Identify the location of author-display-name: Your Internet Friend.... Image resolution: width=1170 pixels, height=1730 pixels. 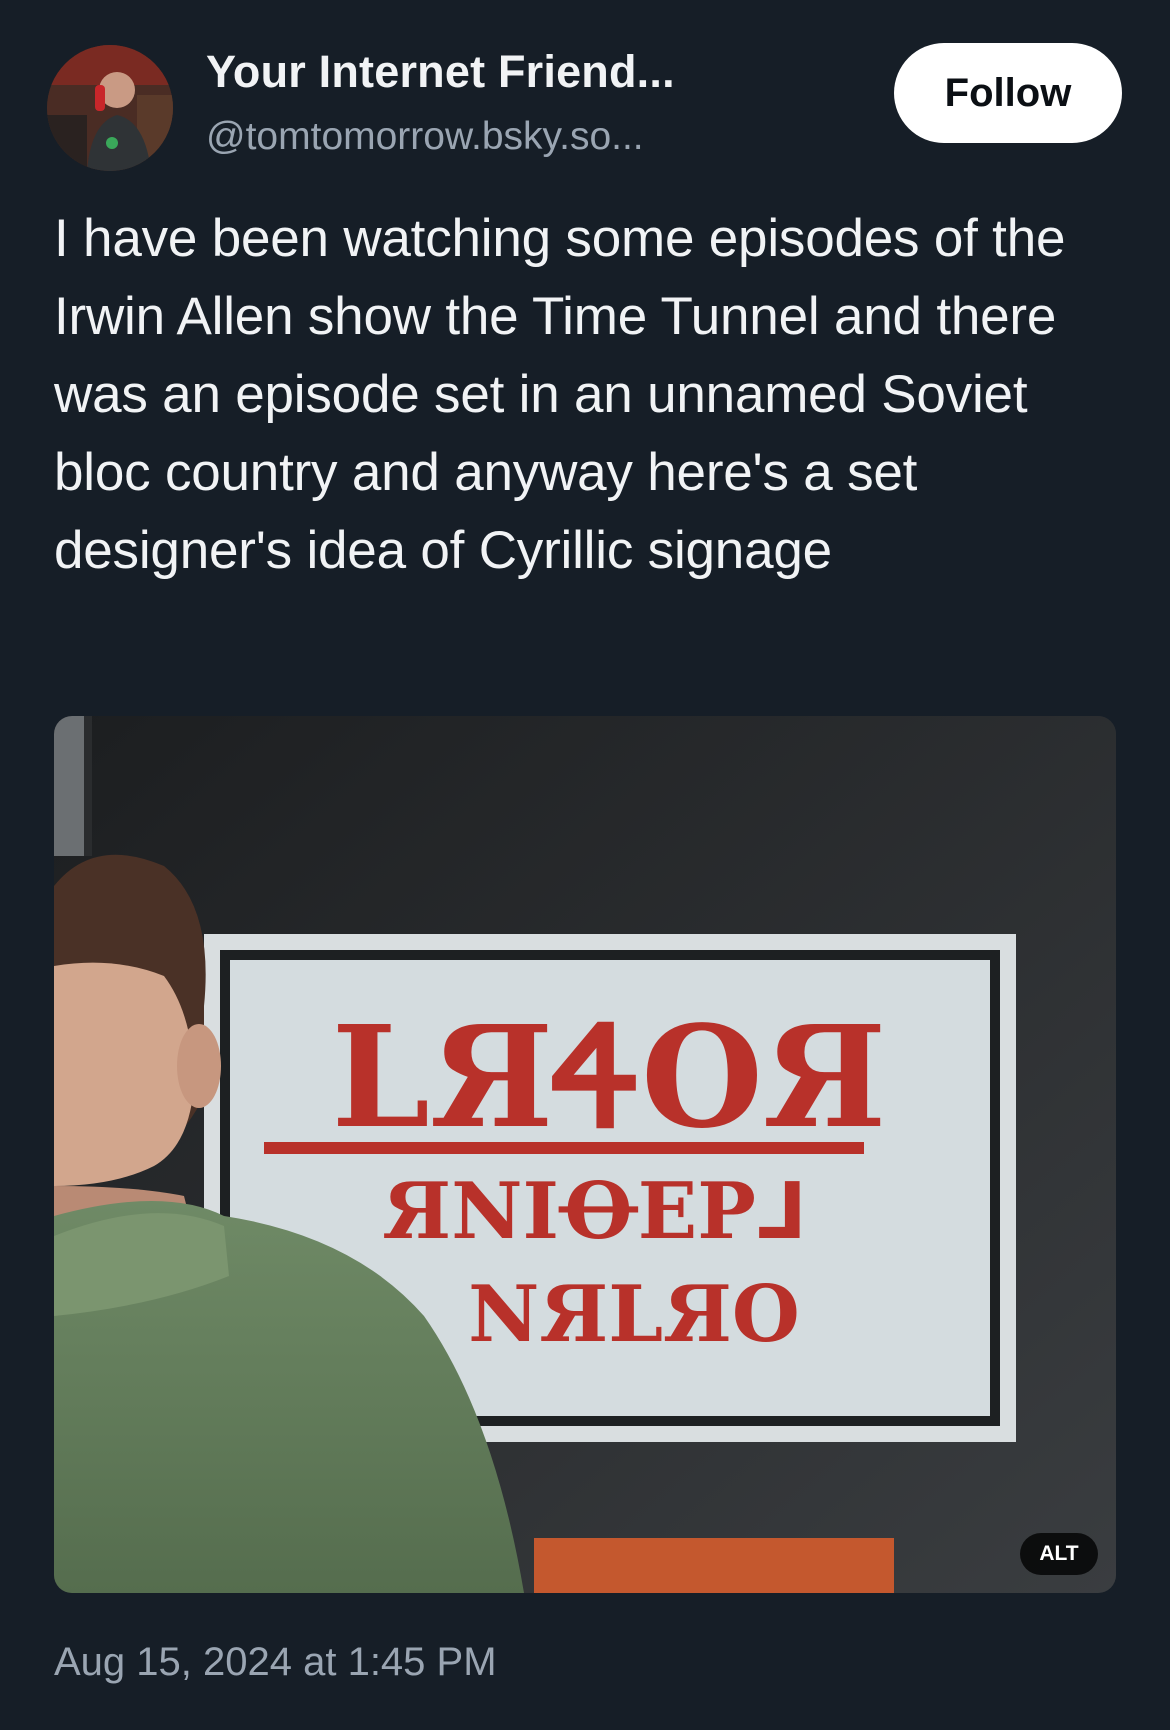
(440, 72).